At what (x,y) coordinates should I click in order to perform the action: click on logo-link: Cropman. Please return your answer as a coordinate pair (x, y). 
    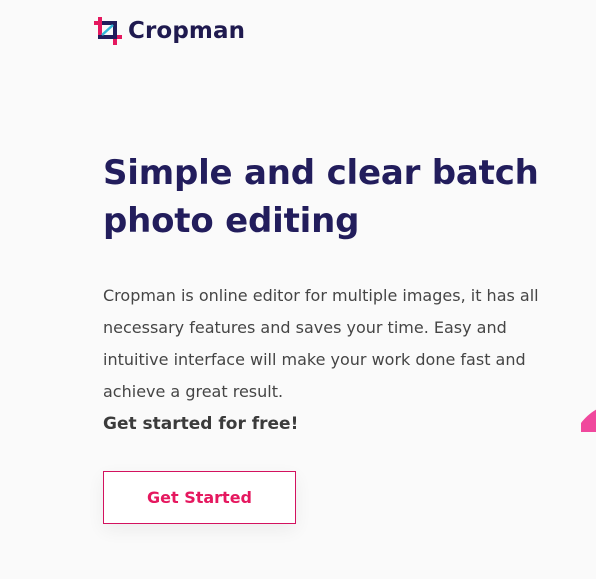
    Looking at the image, I should click on (169, 31).